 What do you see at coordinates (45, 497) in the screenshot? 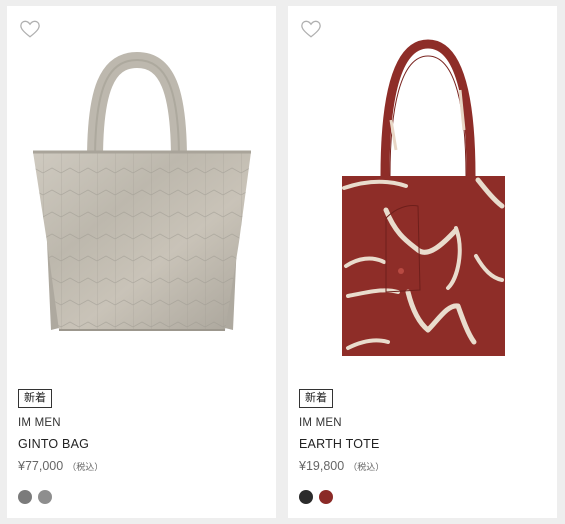
I see `color-swatch-light-gray` at bounding box center [45, 497].